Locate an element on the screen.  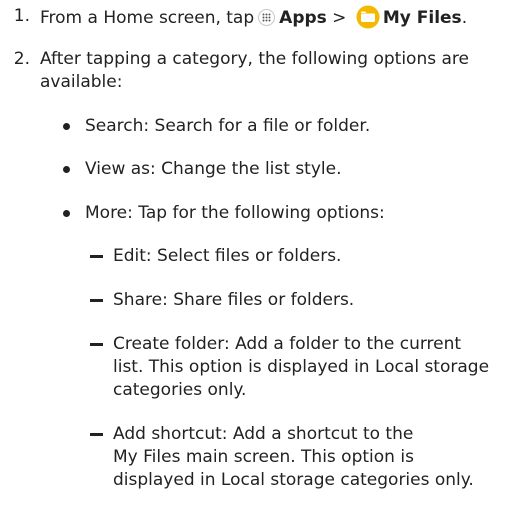
option-desc-line-2: My Files main screen. This option is is located at coordinates (263, 457).